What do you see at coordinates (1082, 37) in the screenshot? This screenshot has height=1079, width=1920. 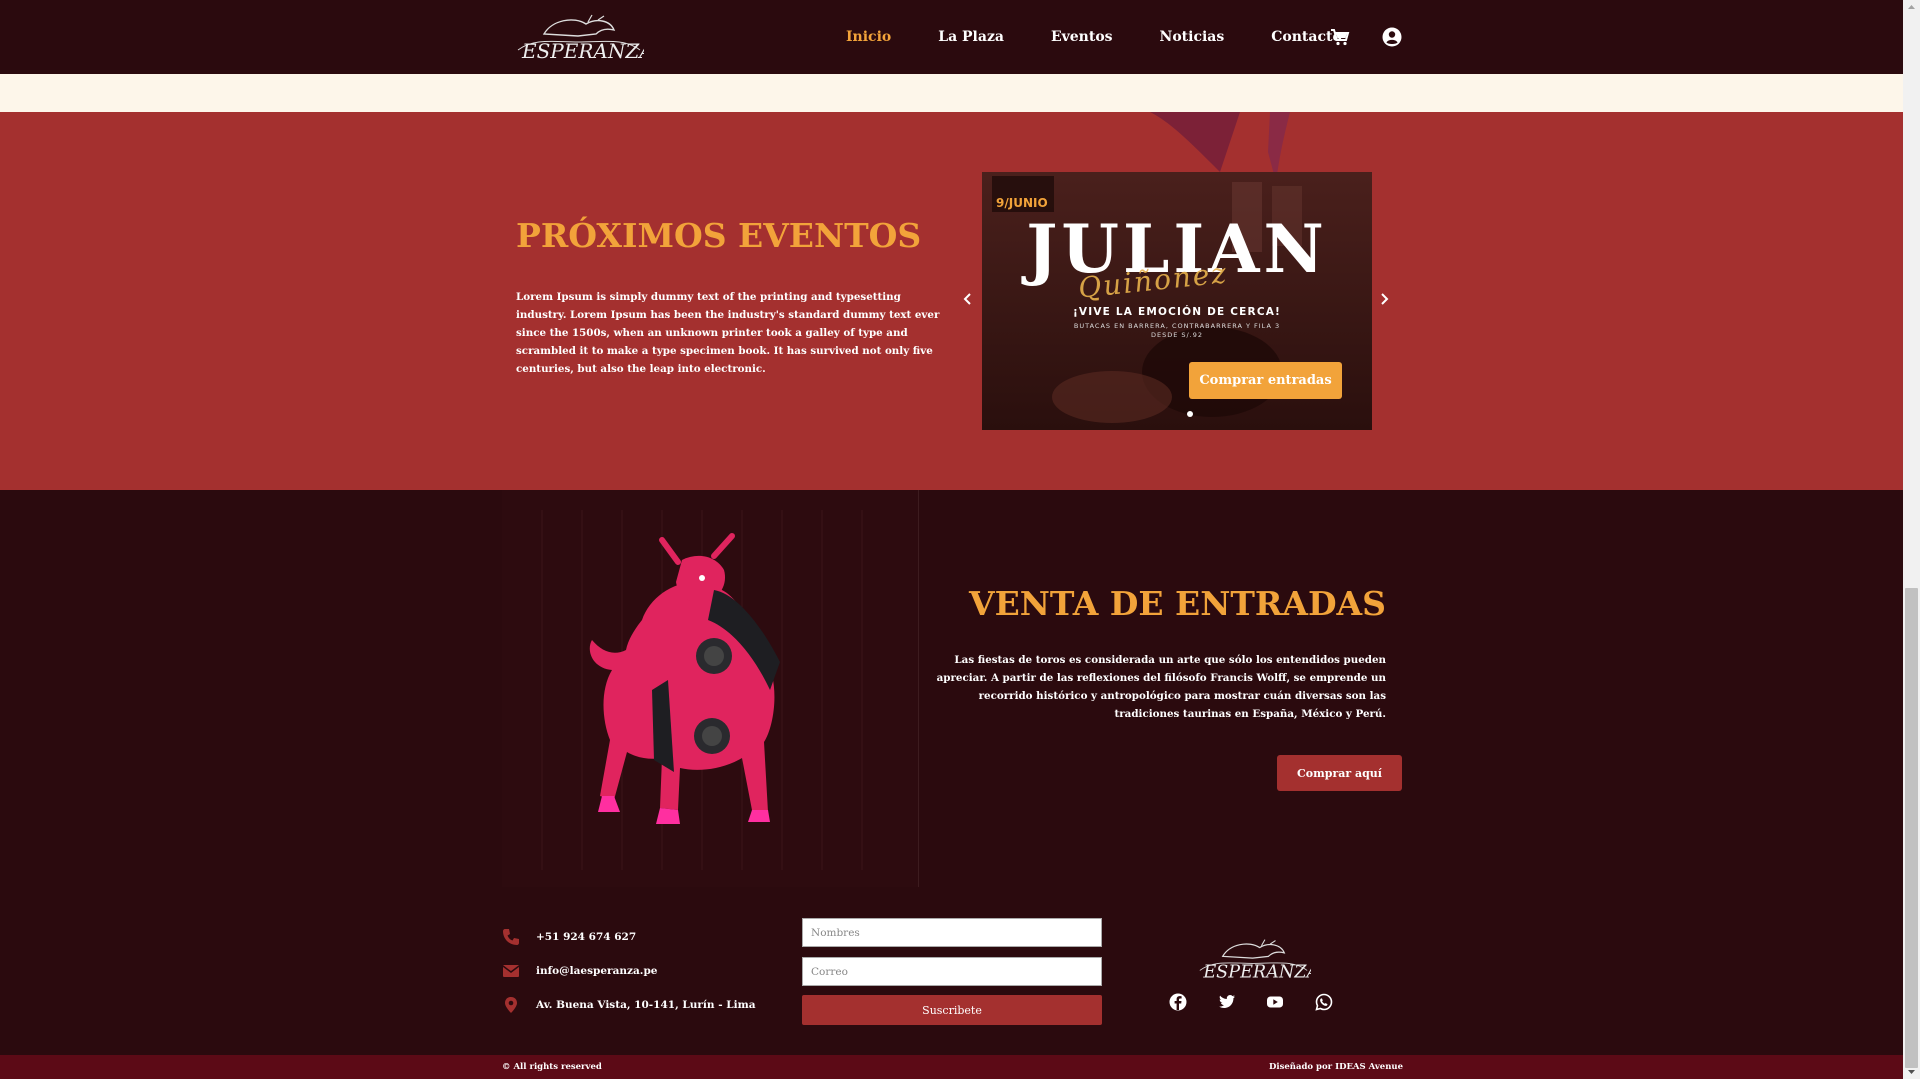 I see `nav-eventos: Eventos` at bounding box center [1082, 37].